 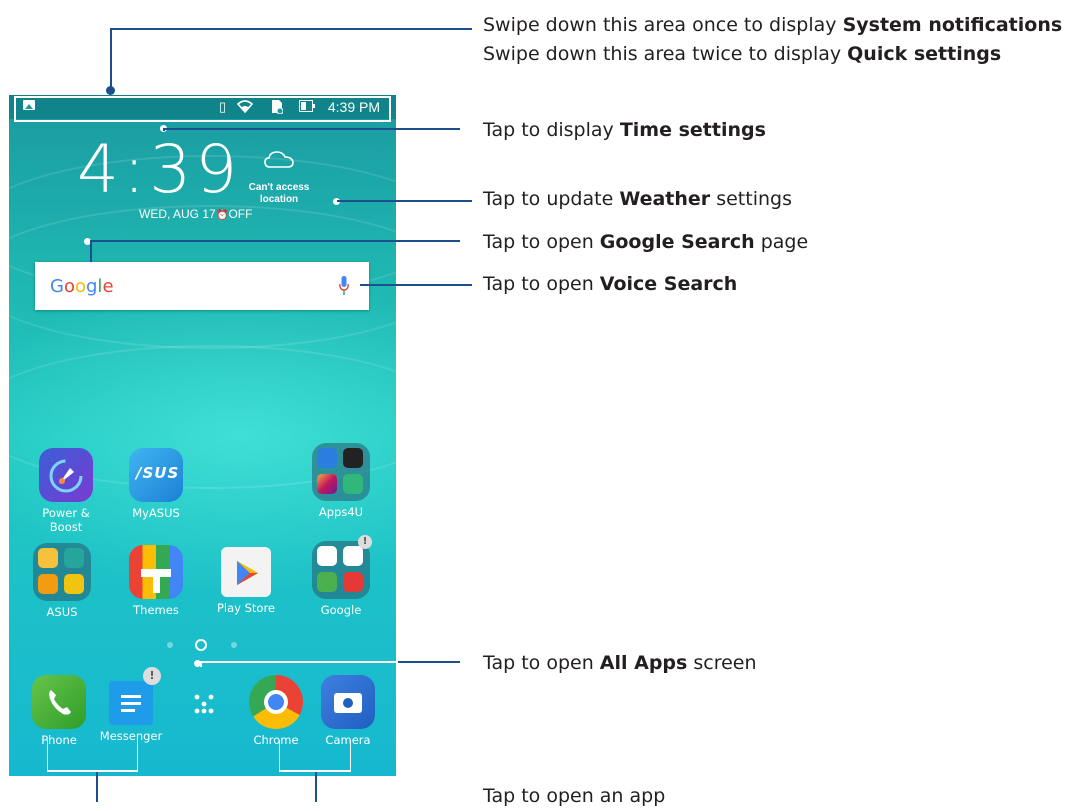 What do you see at coordinates (202, 286) in the screenshot?
I see `google-search-bar: Google` at bounding box center [202, 286].